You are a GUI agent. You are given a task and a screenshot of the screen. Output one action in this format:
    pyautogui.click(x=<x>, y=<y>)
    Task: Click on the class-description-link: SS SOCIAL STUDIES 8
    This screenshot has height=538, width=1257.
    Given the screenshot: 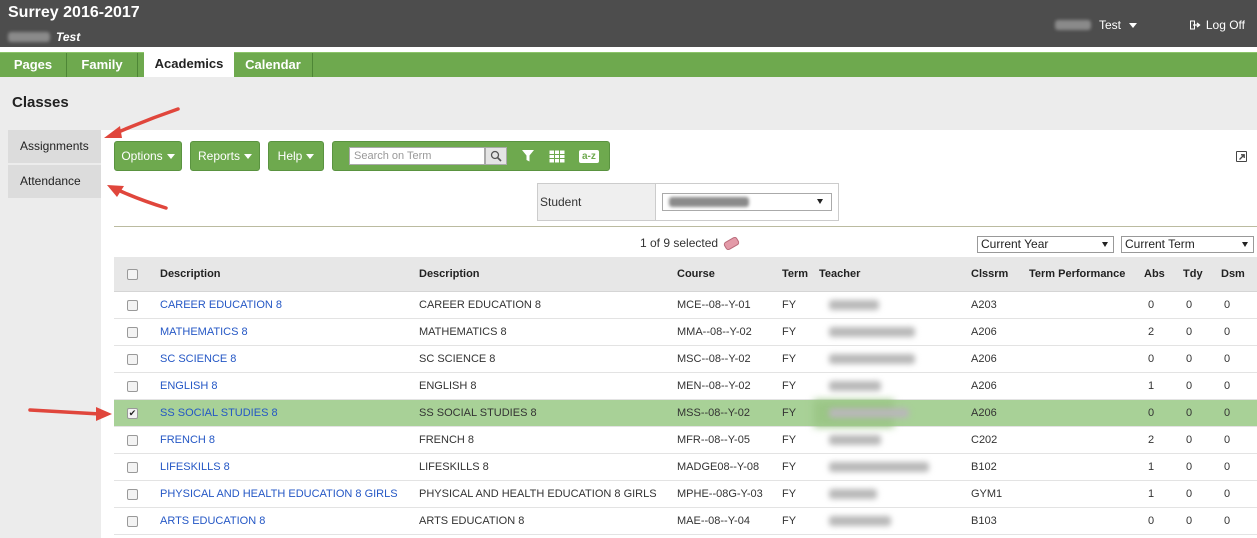 What is the action you would take?
    pyautogui.click(x=219, y=413)
    